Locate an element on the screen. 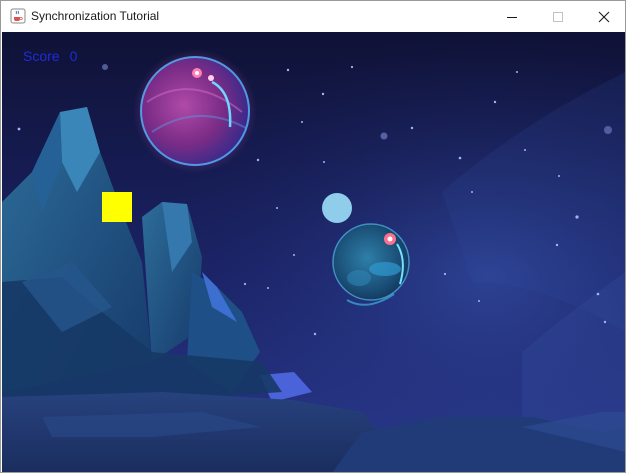  player-square is located at coordinates (117, 207).